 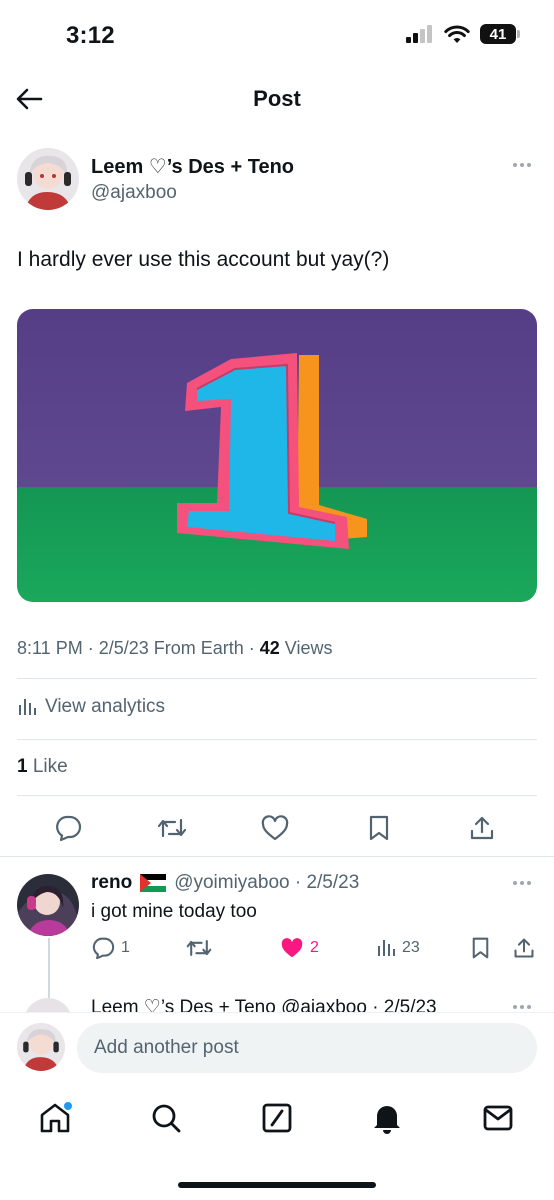 I want to click on reply-repost-button, so click(x=199, y=948).